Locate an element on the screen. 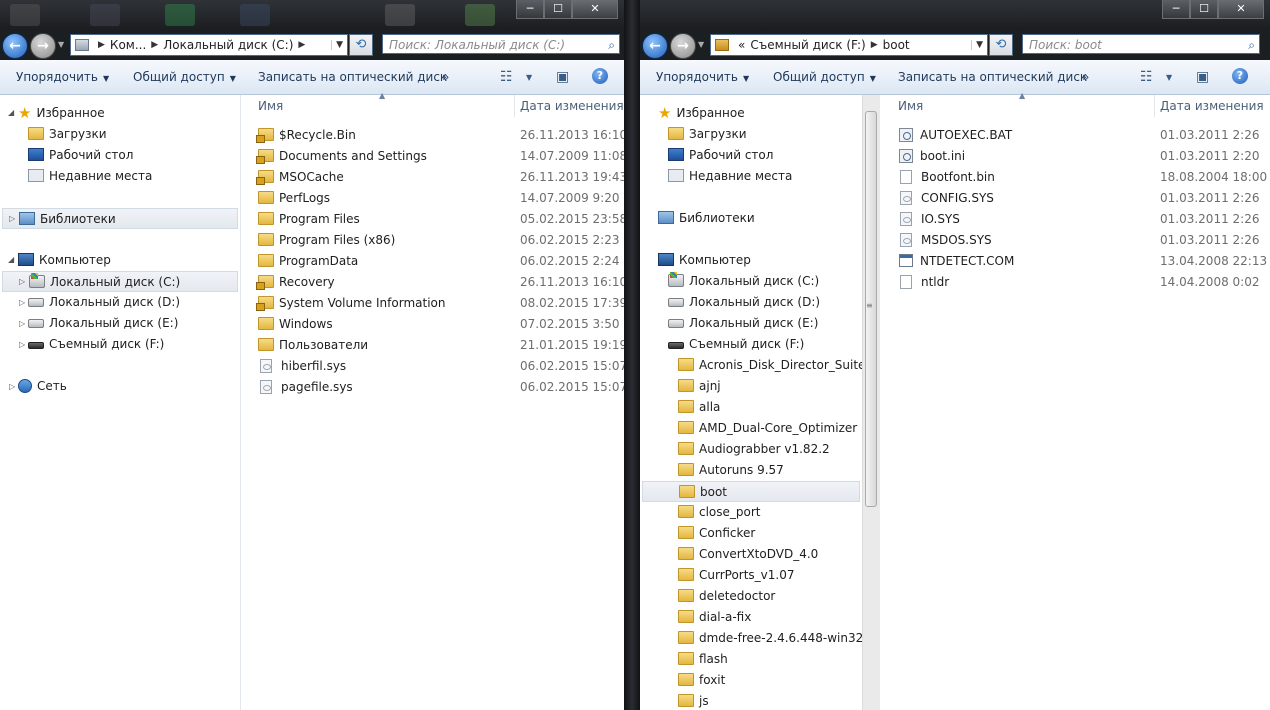 The height and width of the screenshot is (710, 1270). breadcrumb-drive-c: Локальный диск (C:) is located at coordinates (228, 45).